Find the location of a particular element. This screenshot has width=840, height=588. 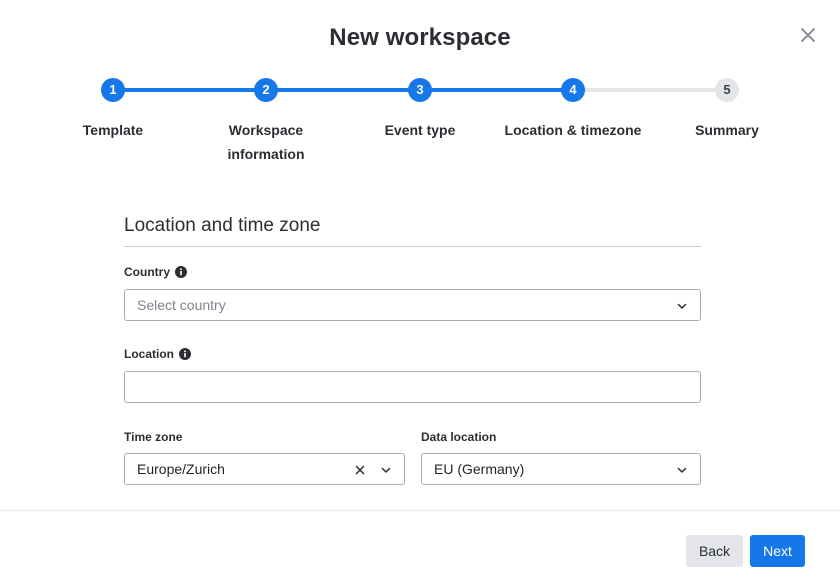

time-zone-value: Europe/Zurich is located at coordinates (181, 469).